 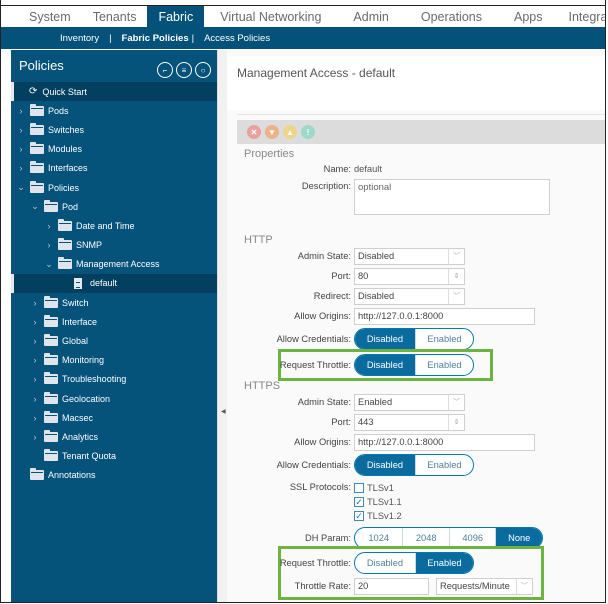 I want to click on tab-virtual-networking: Virtual Networking, so click(x=270, y=16).